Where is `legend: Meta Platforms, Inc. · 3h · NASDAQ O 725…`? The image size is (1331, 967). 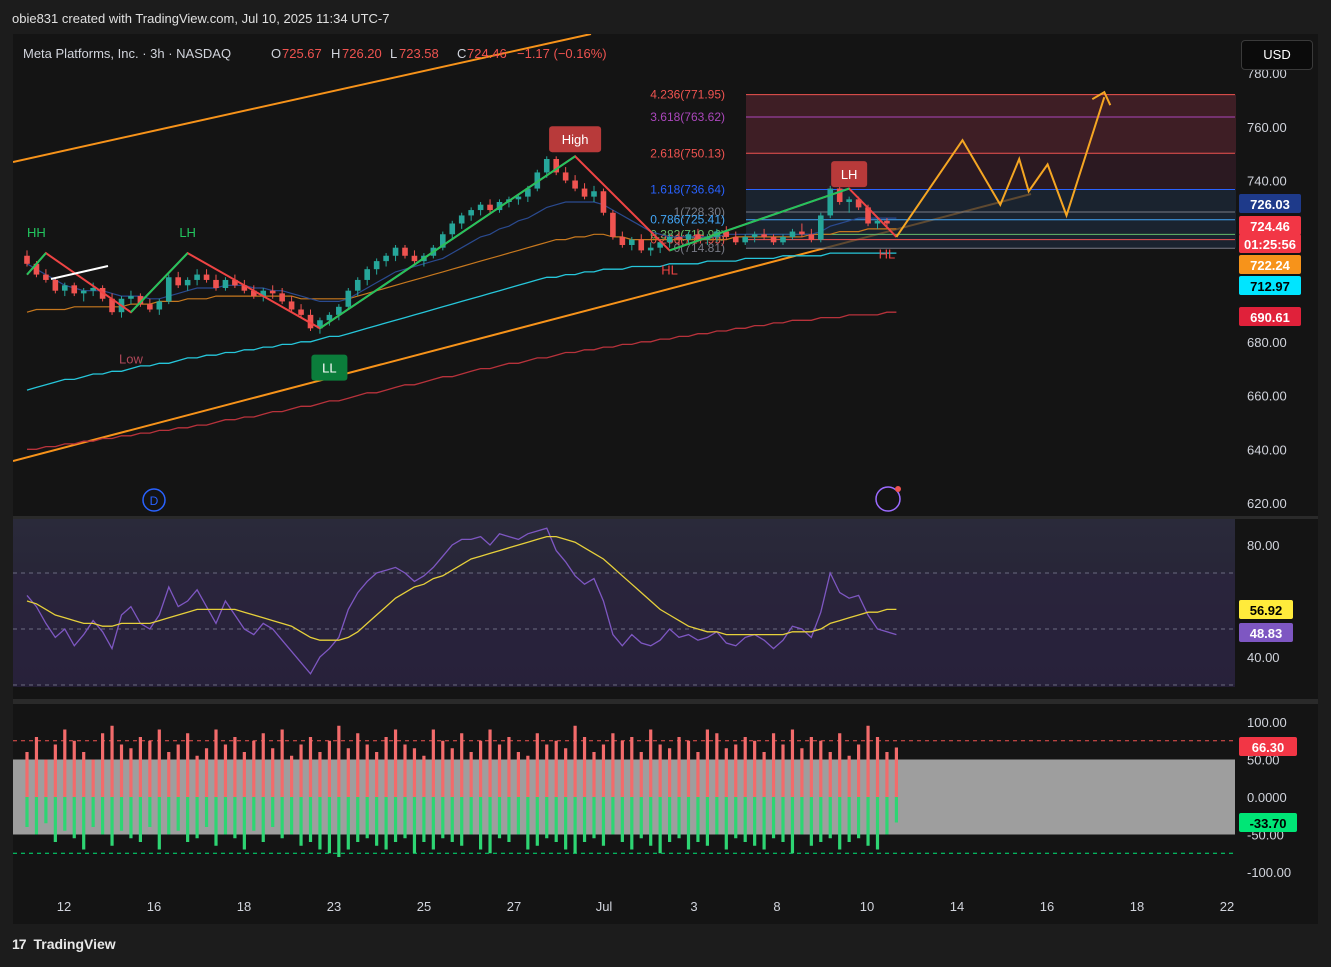 legend: Meta Platforms, Inc. · 3h · NASDAQ O 725… is located at coordinates (315, 53).